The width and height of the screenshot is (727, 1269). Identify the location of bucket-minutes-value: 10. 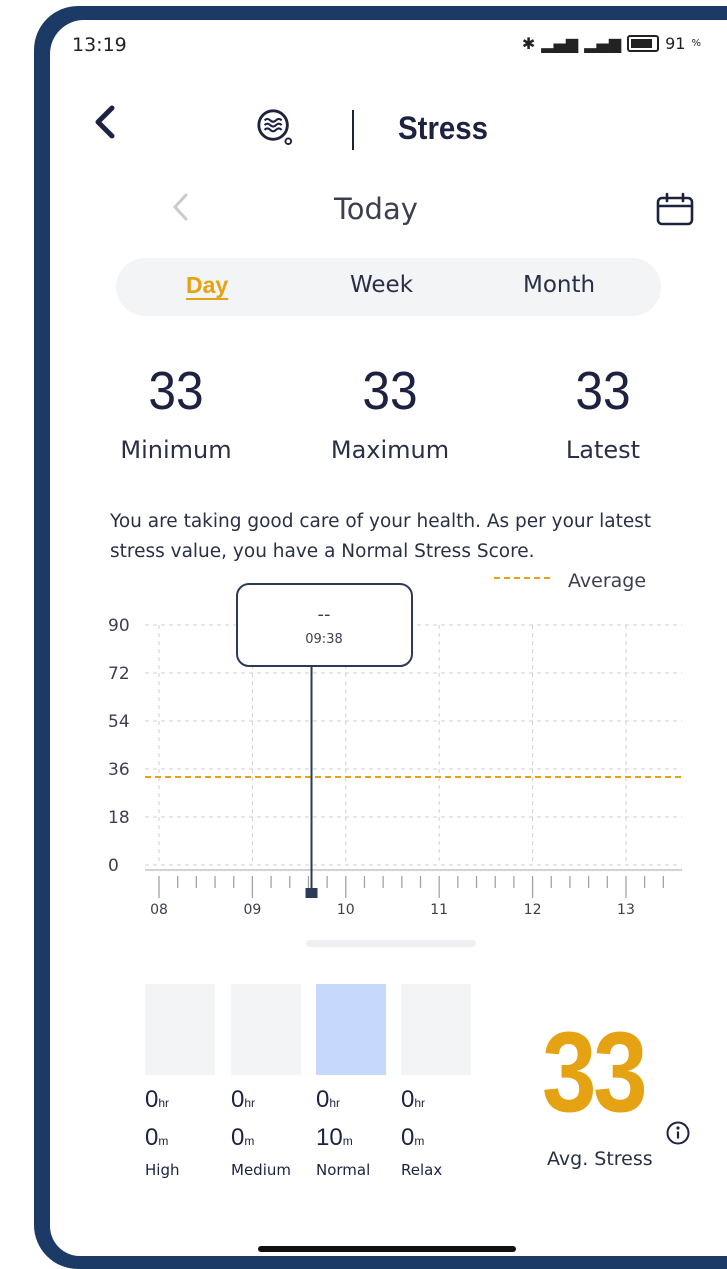
(329, 1137).